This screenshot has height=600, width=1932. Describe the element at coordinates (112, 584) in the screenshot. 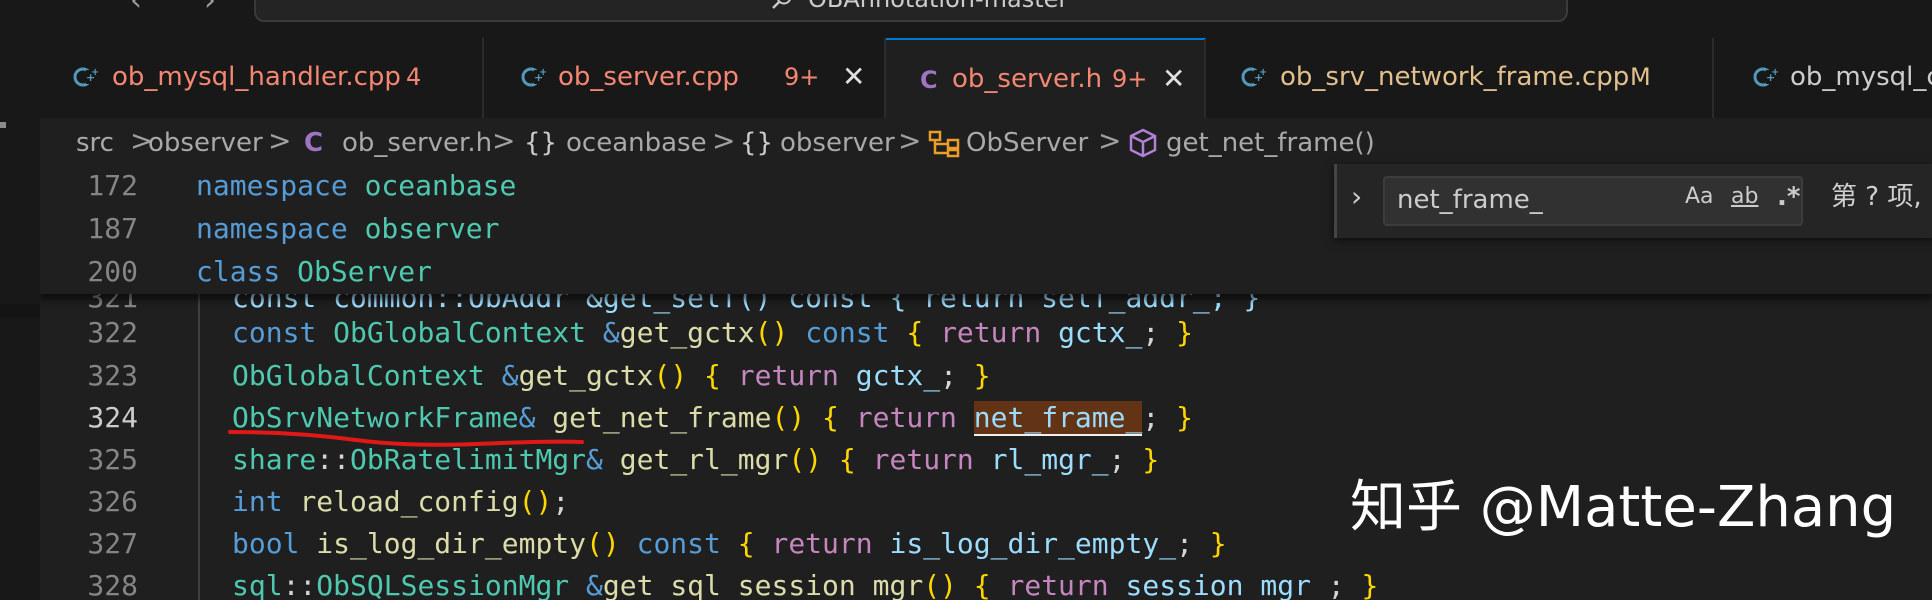

I see `line-number: 328` at that location.